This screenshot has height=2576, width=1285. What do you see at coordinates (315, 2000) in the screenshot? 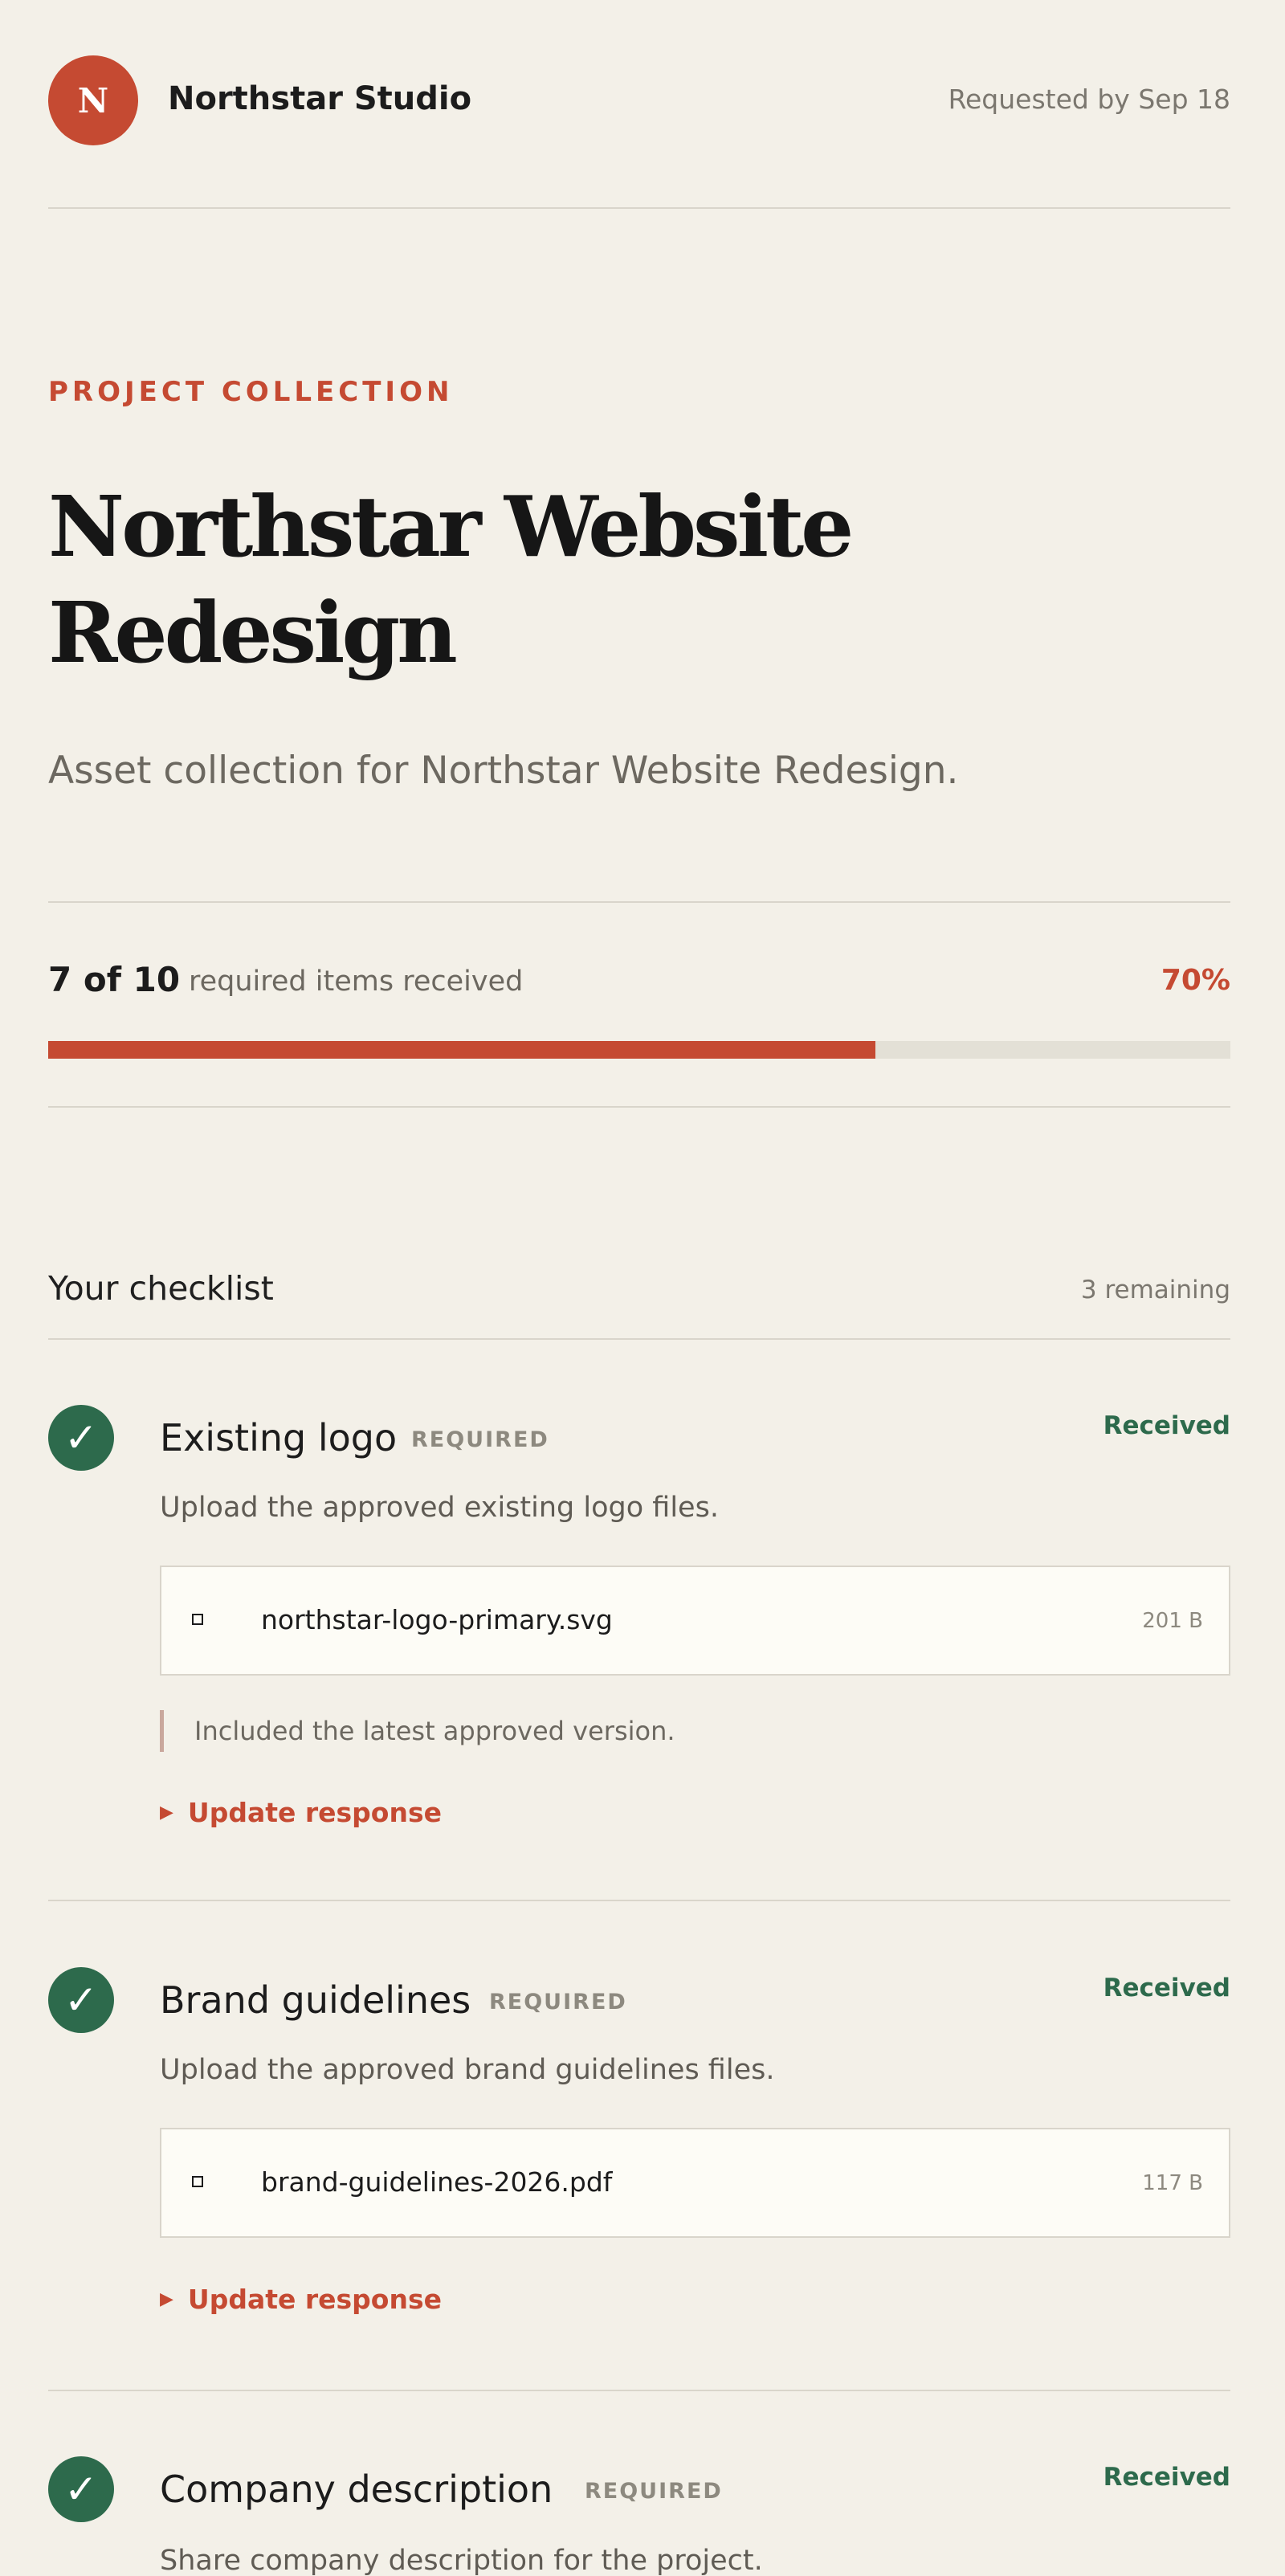
I see `item-name: Brand guidelines` at bounding box center [315, 2000].